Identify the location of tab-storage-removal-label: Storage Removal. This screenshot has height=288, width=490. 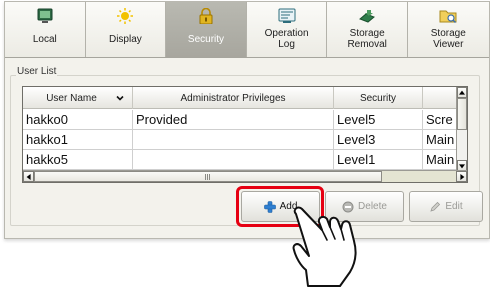
(367, 39).